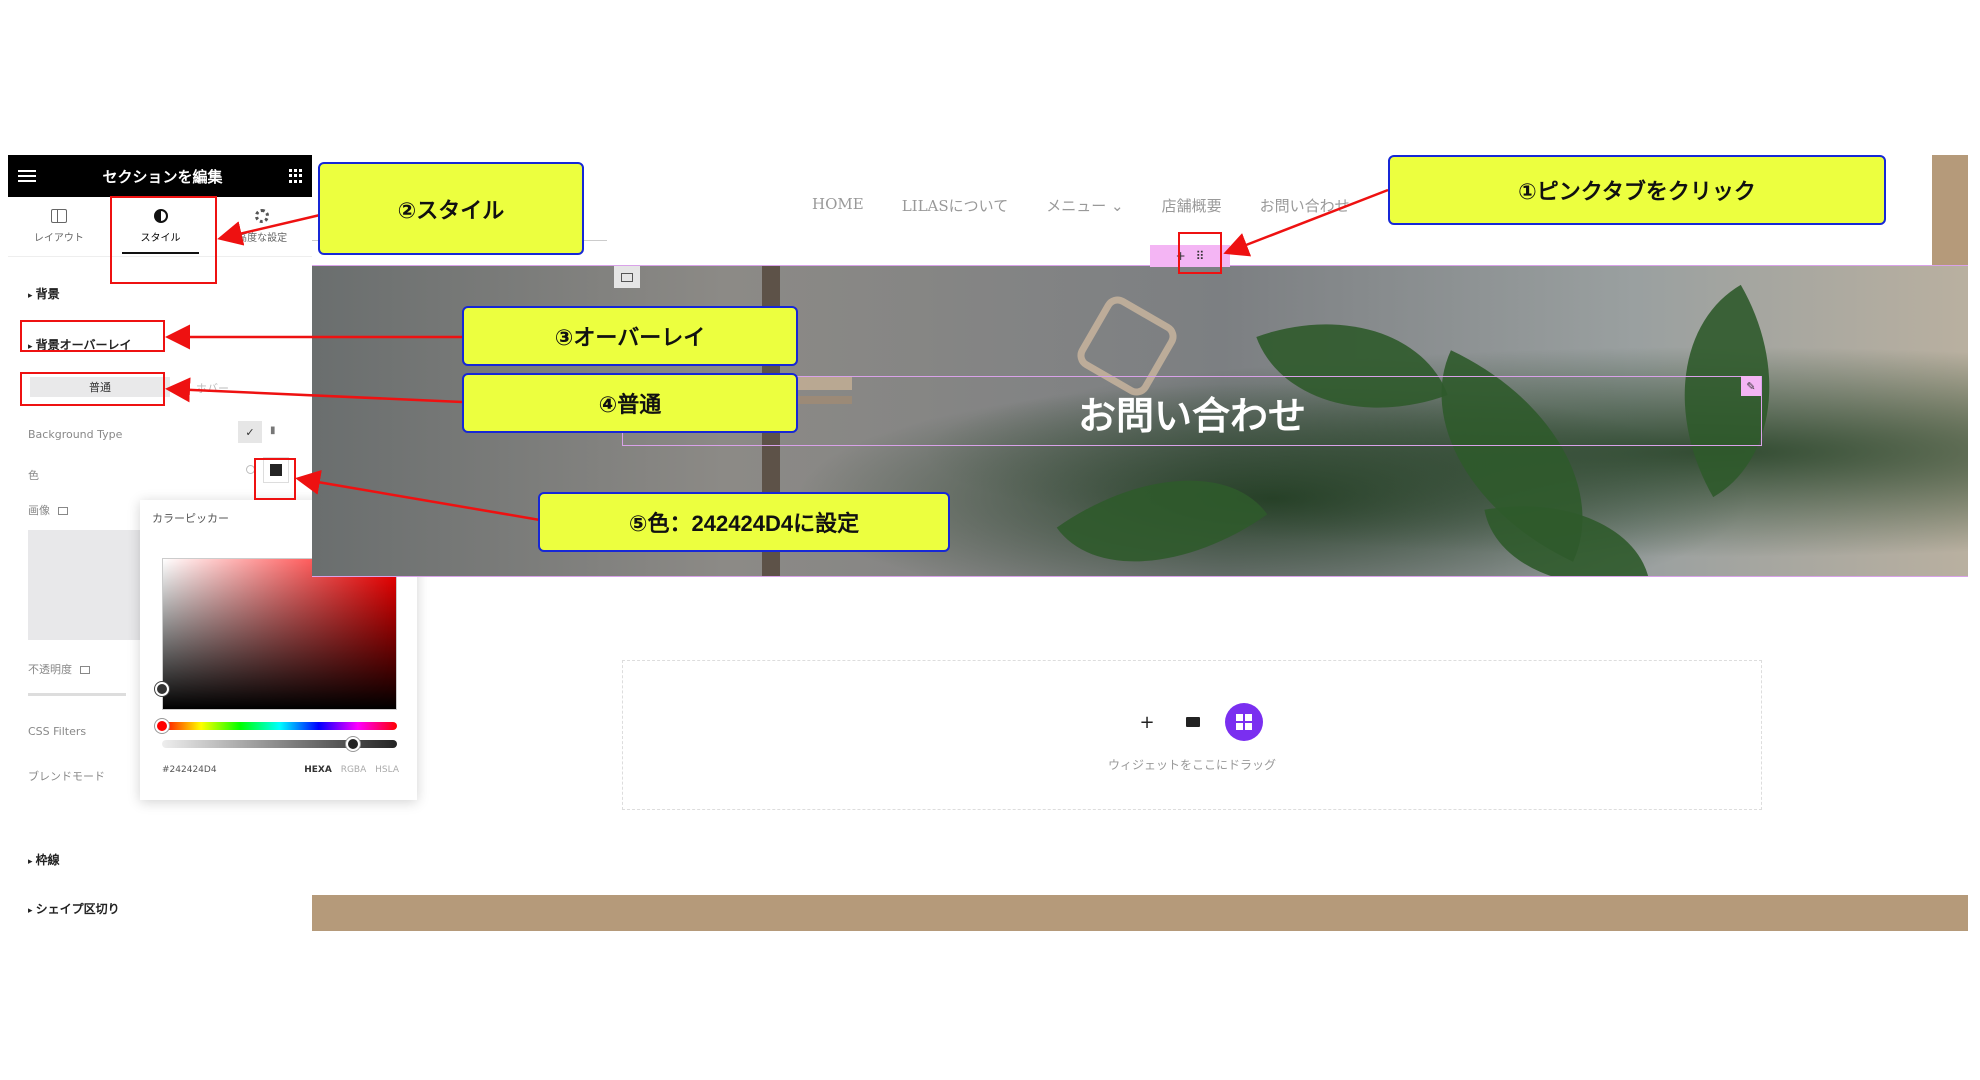  What do you see at coordinates (1140, 913) in the screenshot?
I see `footer-brown-band` at bounding box center [1140, 913].